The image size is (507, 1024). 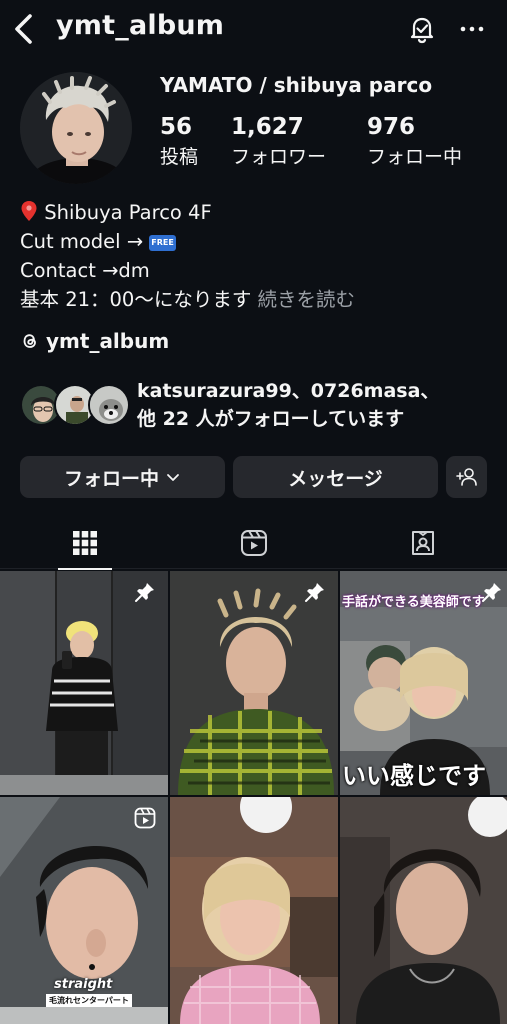 I want to click on message-button: メッセージ, so click(x=335, y=477).